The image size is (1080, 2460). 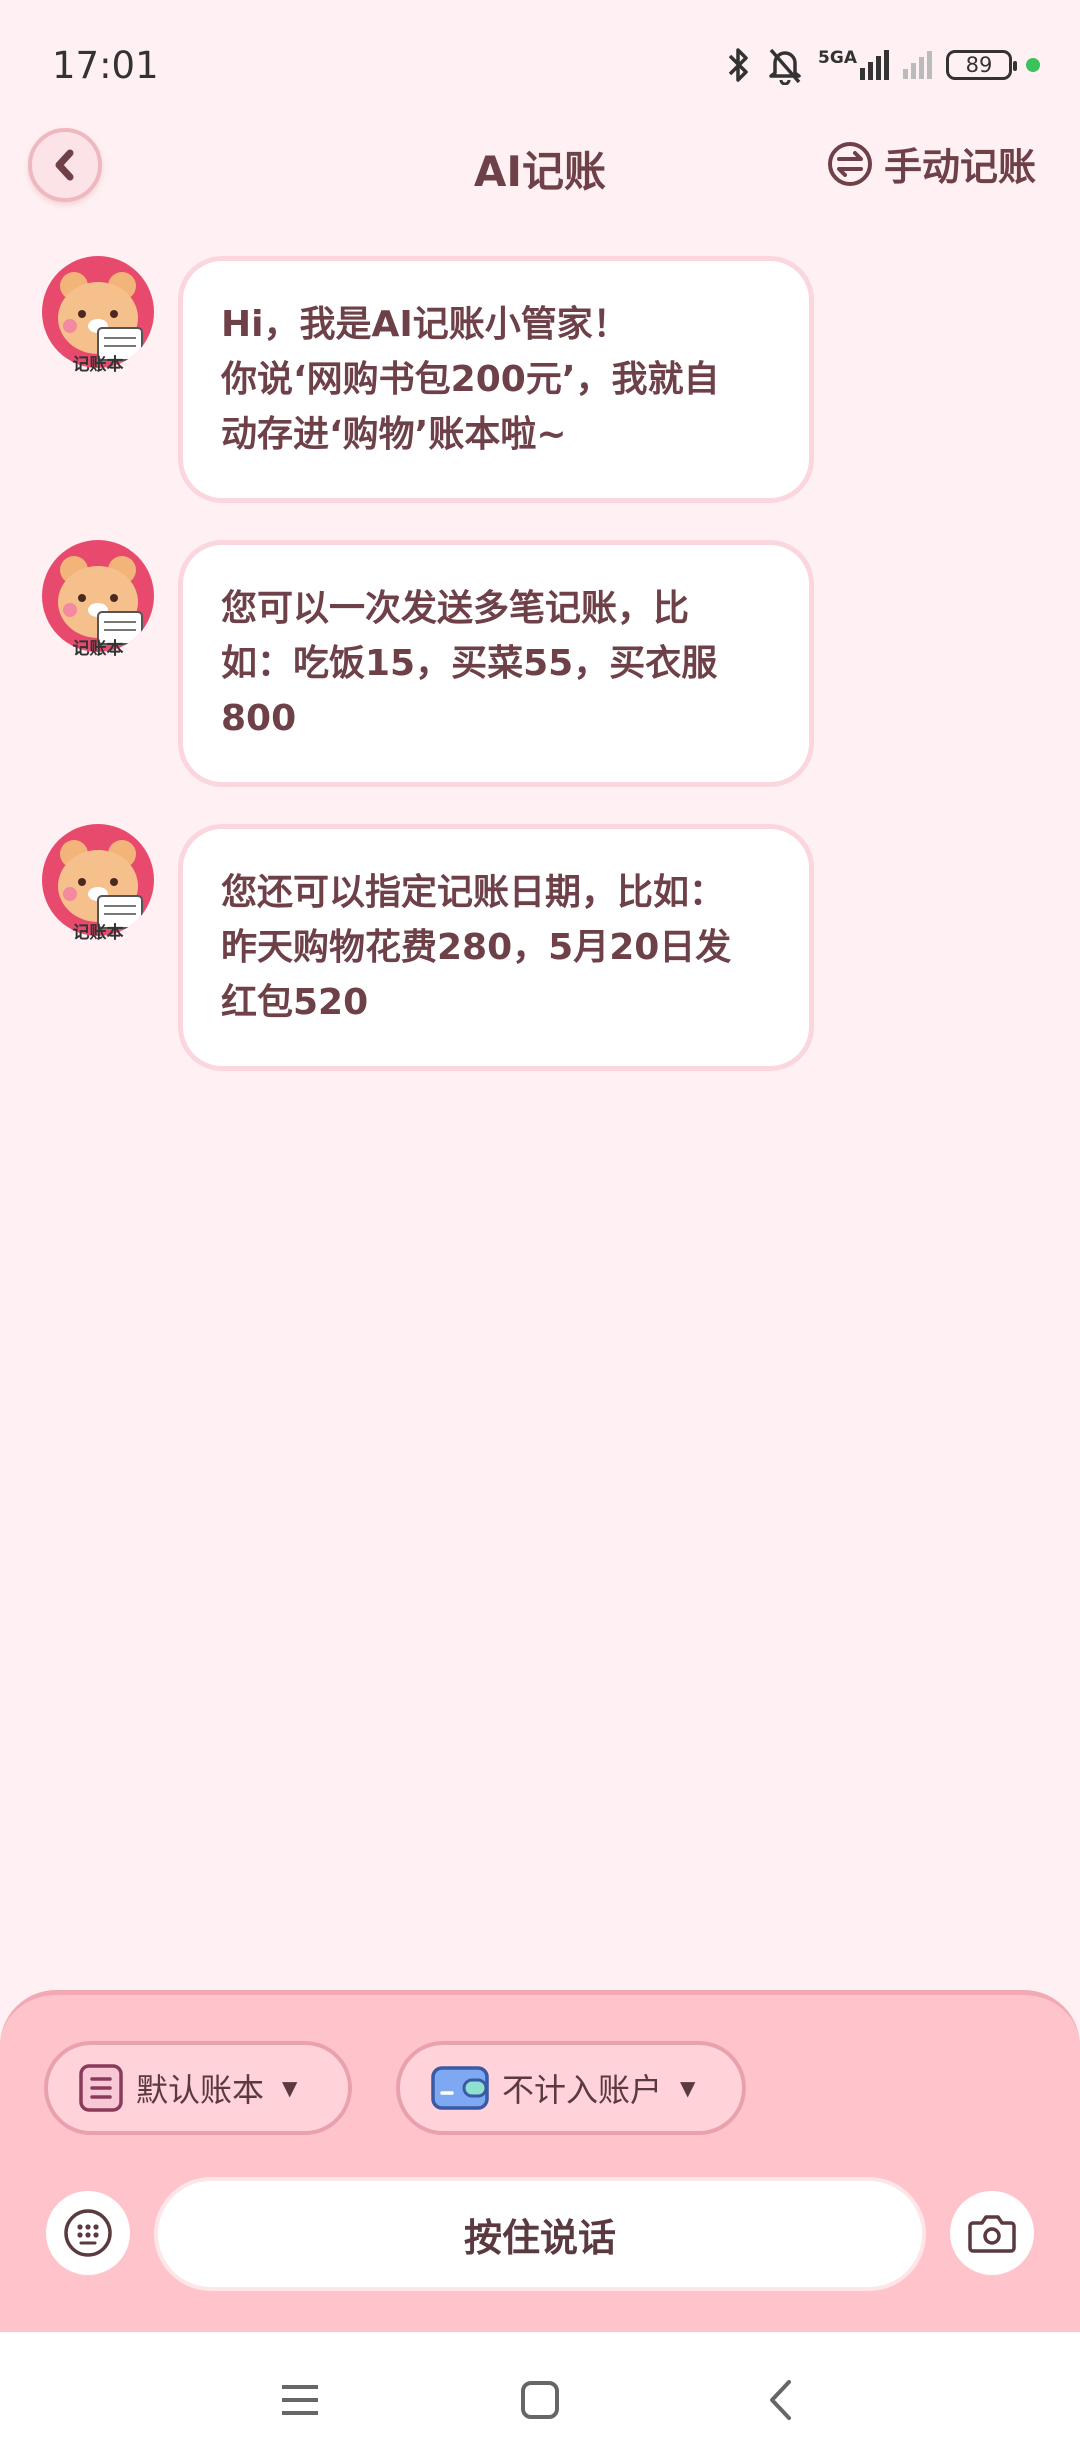 I want to click on mute-icon, so click(x=785, y=66).